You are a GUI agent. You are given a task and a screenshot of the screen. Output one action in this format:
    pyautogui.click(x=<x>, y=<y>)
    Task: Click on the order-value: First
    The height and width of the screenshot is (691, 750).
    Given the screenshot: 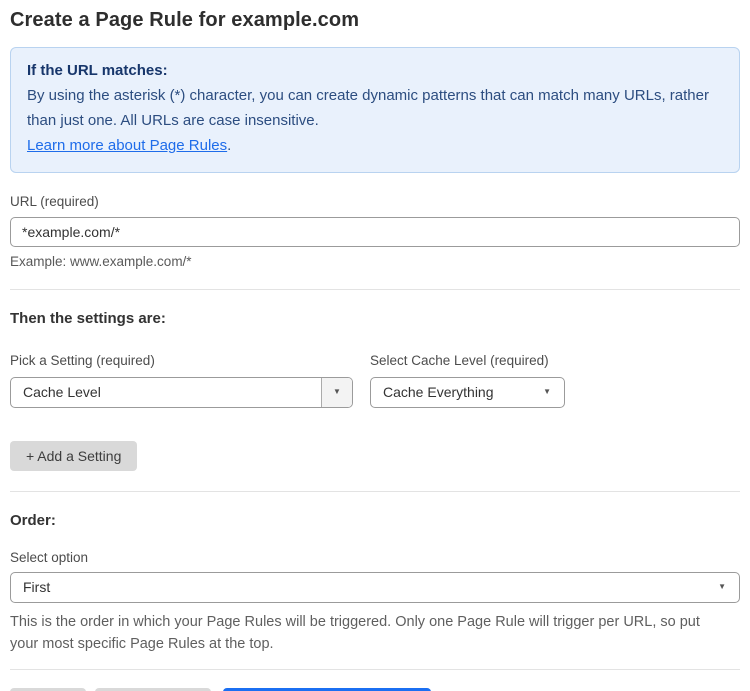 What is the action you would take?
    pyautogui.click(x=37, y=587)
    